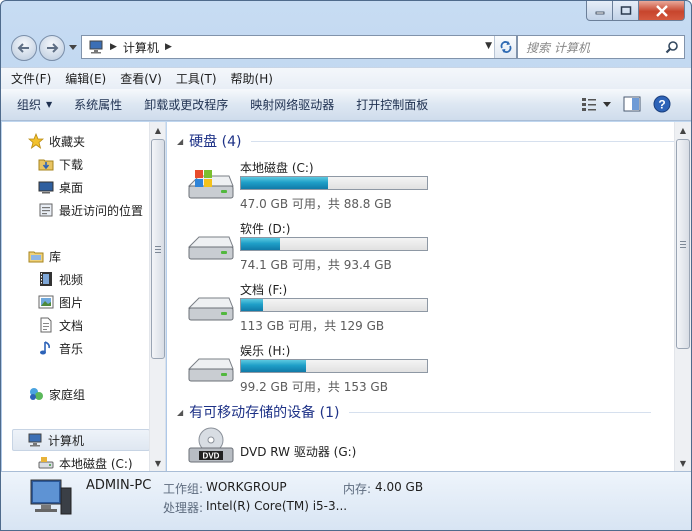 The width and height of the screenshot is (692, 531). Describe the element at coordinates (141, 78) in the screenshot. I see `menu-view: 查看(V)` at that location.